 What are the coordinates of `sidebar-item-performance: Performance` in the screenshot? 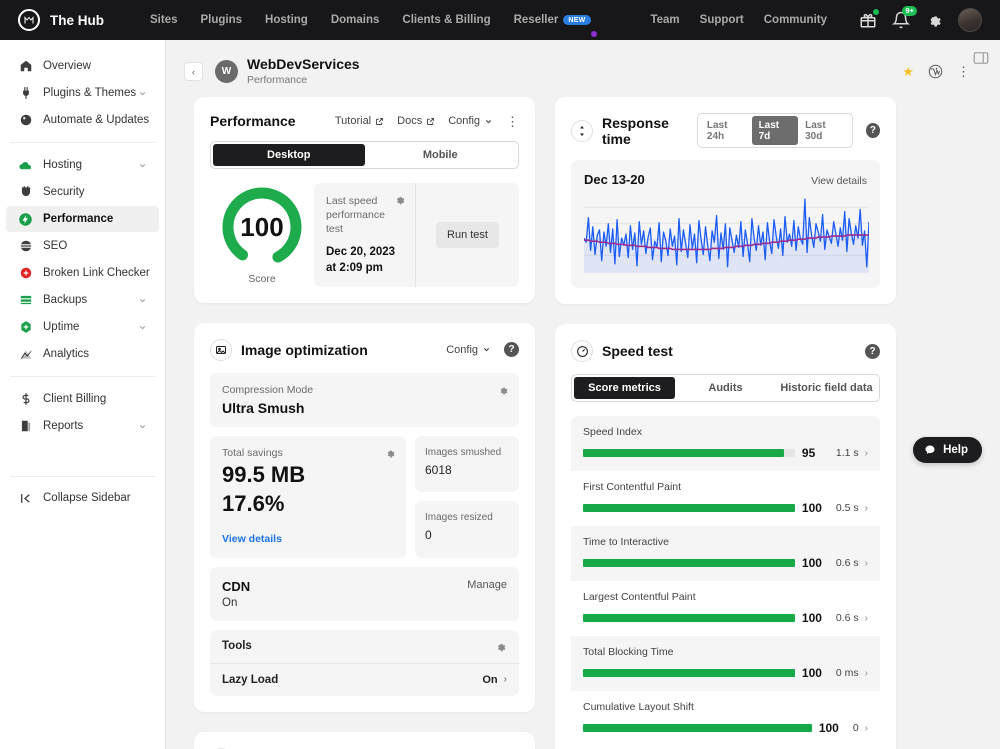 It's located at (82, 219).